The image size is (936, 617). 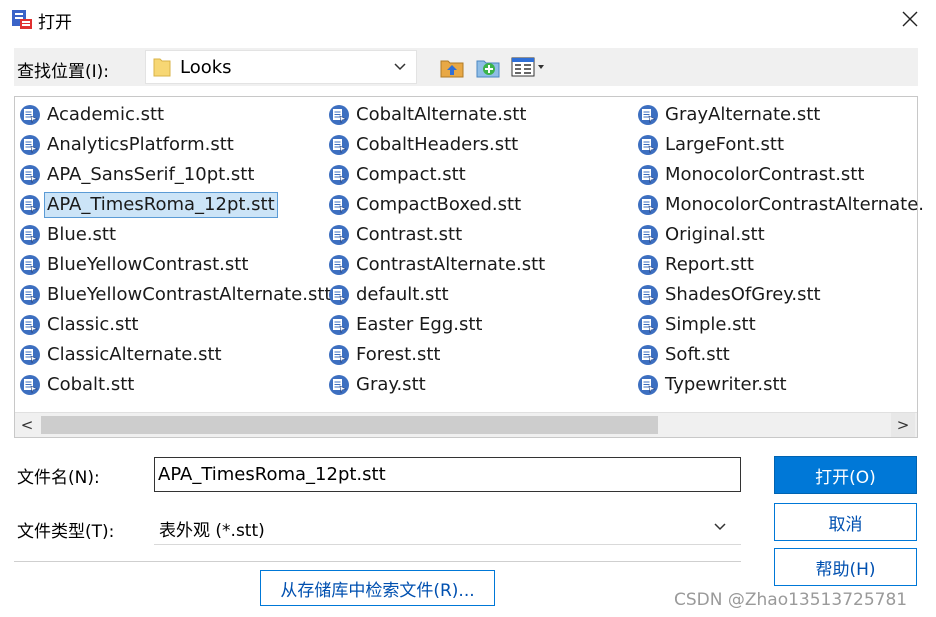 I want to click on file-item: CobaltAlternate.stt, so click(x=428, y=115).